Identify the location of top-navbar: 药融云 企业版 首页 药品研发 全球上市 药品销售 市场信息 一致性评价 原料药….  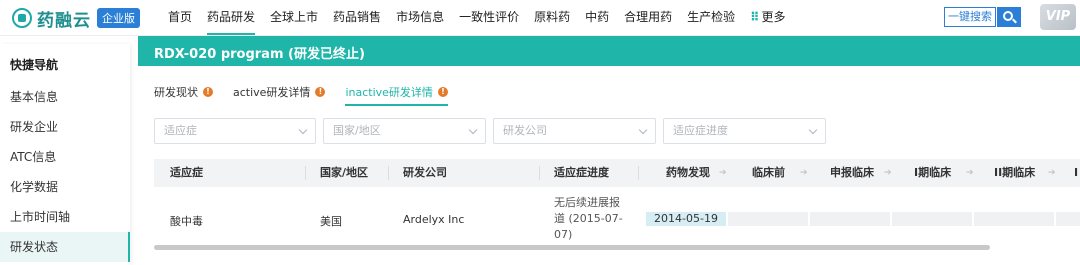
(540, 18).